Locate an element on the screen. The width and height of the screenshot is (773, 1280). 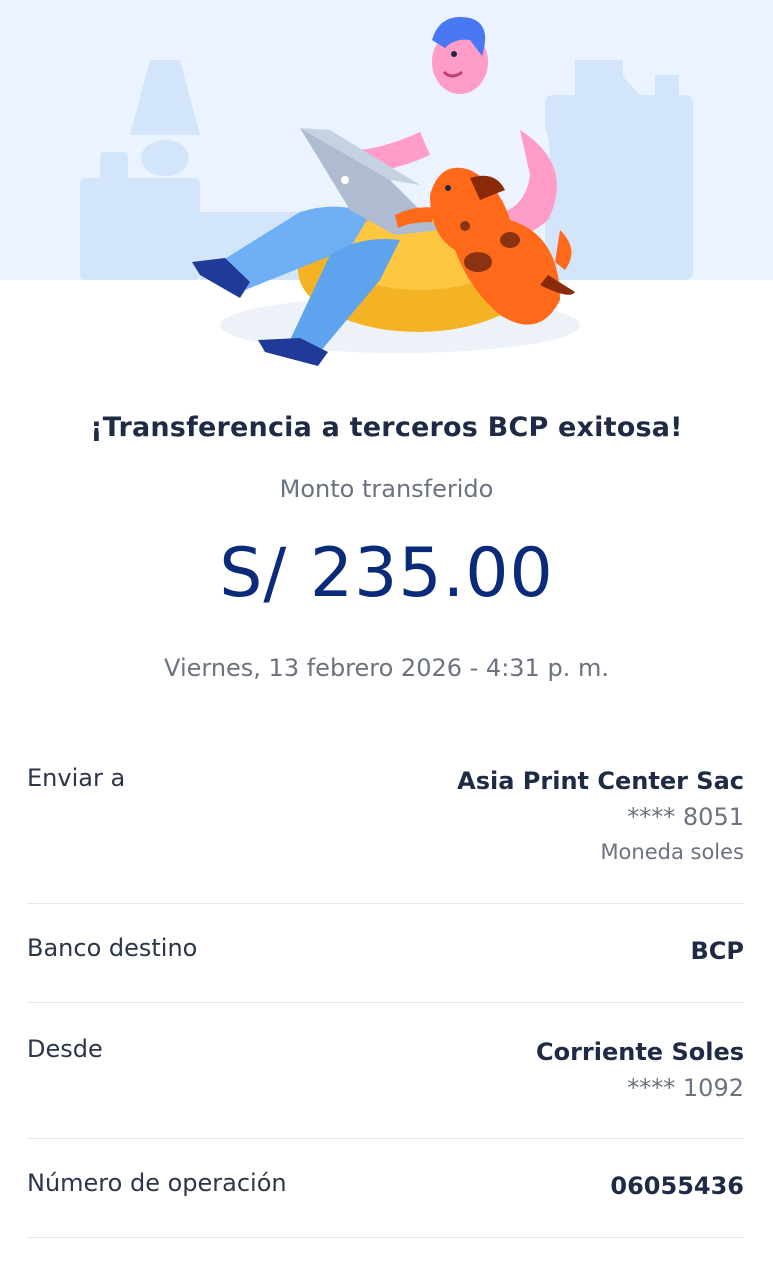
recipient-name: Asia Print Center Sac is located at coordinates (600, 781).